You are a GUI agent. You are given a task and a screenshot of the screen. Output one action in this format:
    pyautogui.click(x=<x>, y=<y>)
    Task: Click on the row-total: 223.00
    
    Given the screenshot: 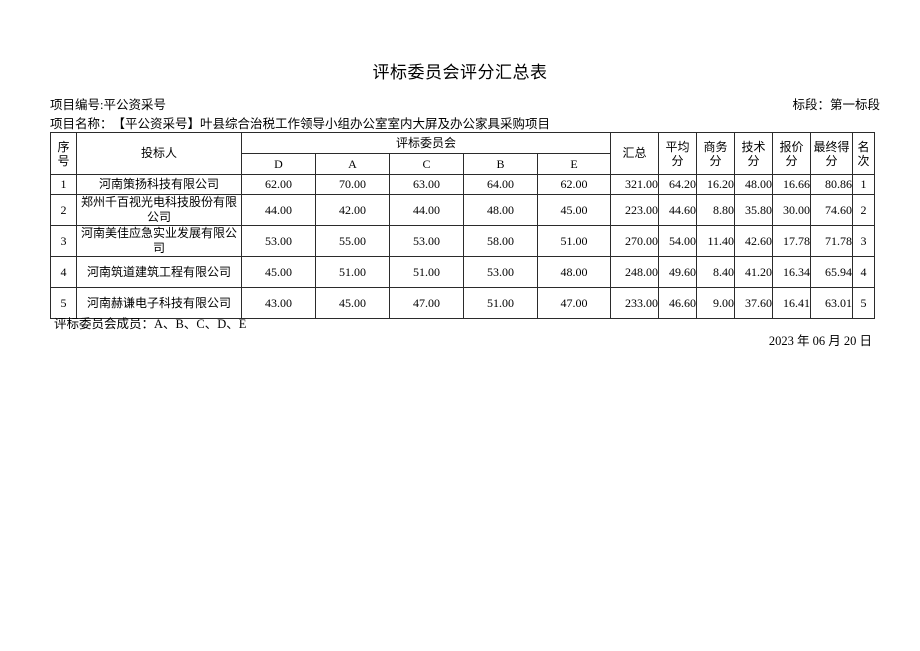 What is the action you would take?
    pyautogui.click(x=634, y=210)
    